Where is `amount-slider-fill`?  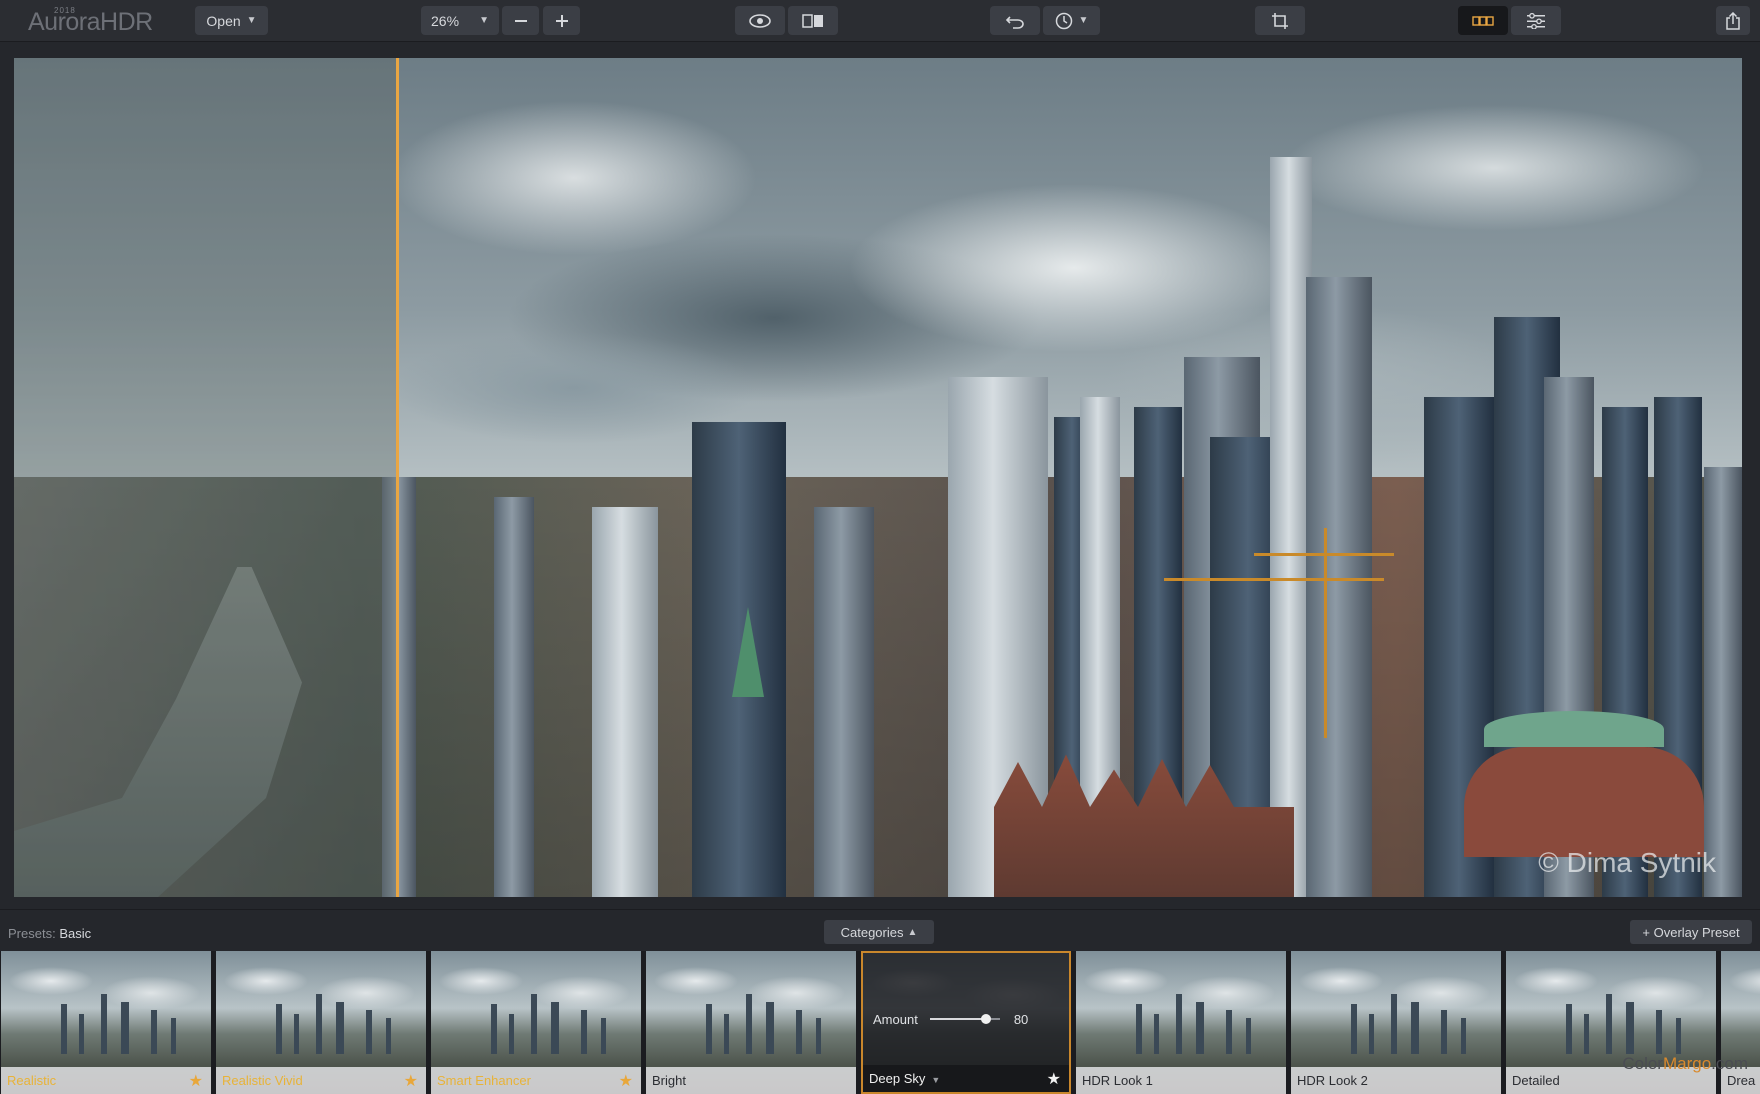 amount-slider-fill is located at coordinates (957, 1019).